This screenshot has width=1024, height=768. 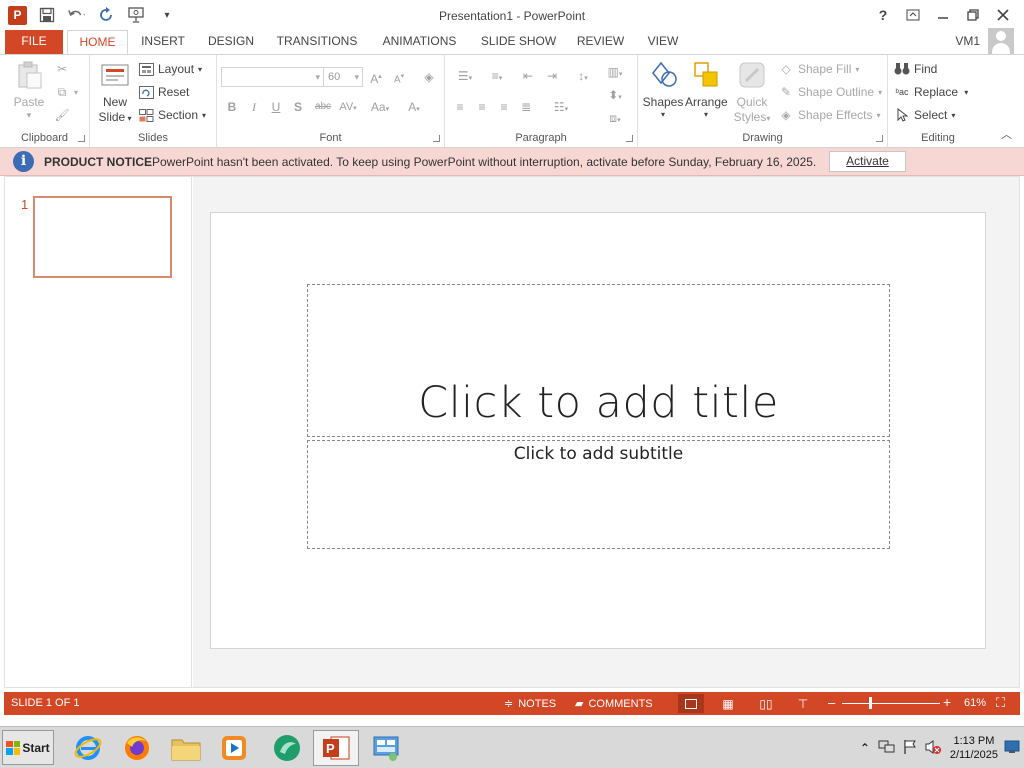 I want to click on tab-file: FILE, so click(x=34, y=42).